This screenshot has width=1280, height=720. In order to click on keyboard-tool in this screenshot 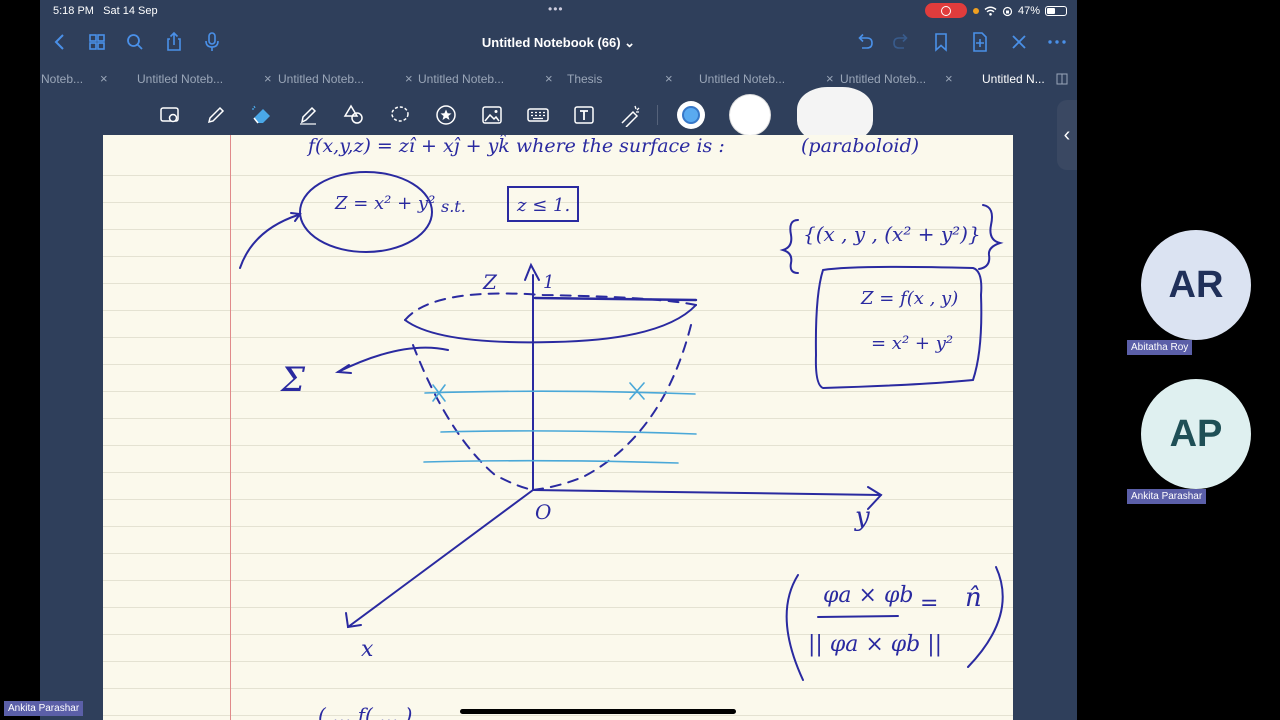, I will do `click(538, 115)`.